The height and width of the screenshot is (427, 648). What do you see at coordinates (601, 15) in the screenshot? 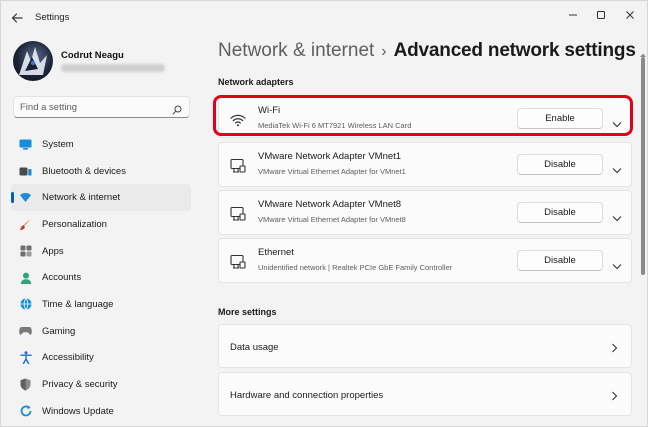
I see `maximize-button` at bounding box center [601, 15].